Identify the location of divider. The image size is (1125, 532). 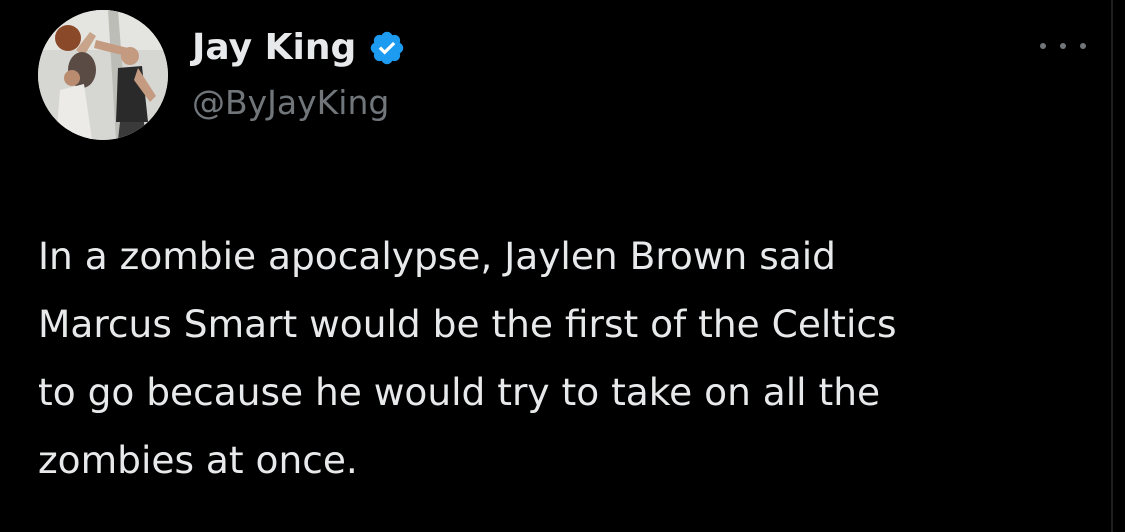
(1112, 266).